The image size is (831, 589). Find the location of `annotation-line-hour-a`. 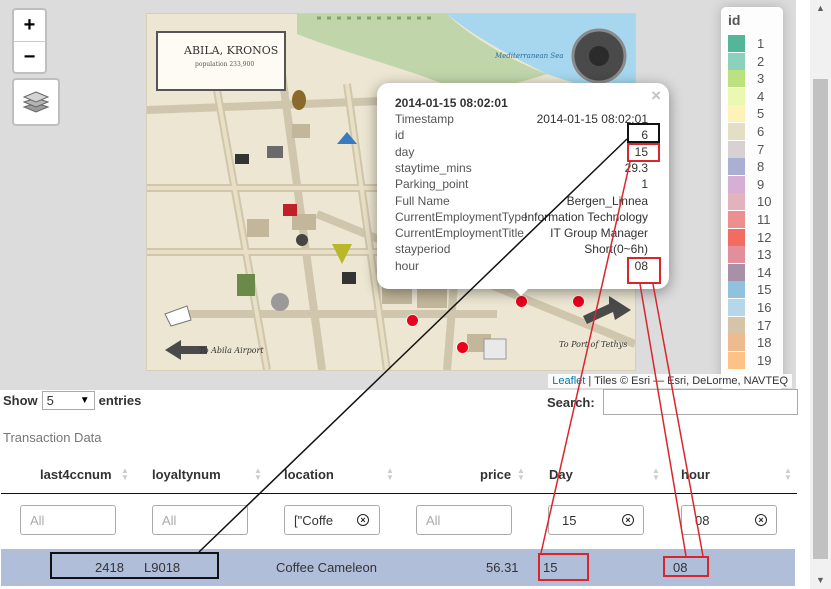

annotation-line-hour-a is located at coordinates (663, 420).